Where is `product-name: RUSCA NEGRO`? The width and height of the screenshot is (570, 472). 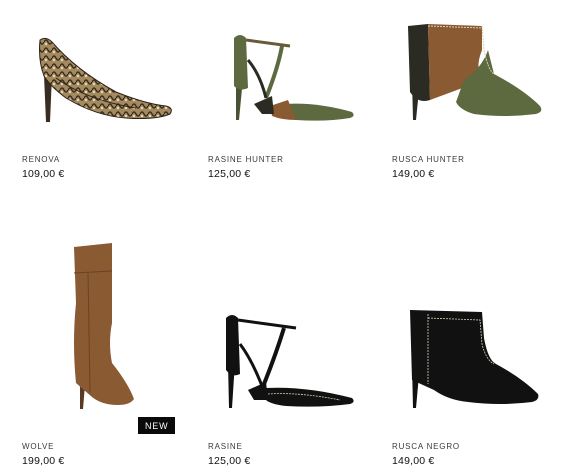
product-name: RUSCA NEGRO is located at coordinates (426, 446).